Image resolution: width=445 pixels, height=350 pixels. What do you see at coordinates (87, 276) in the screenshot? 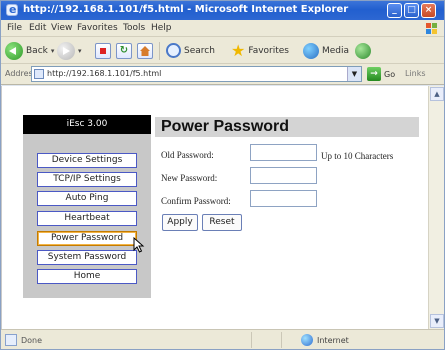
I see `nav-home: Home` at bounding box center [87, 276].